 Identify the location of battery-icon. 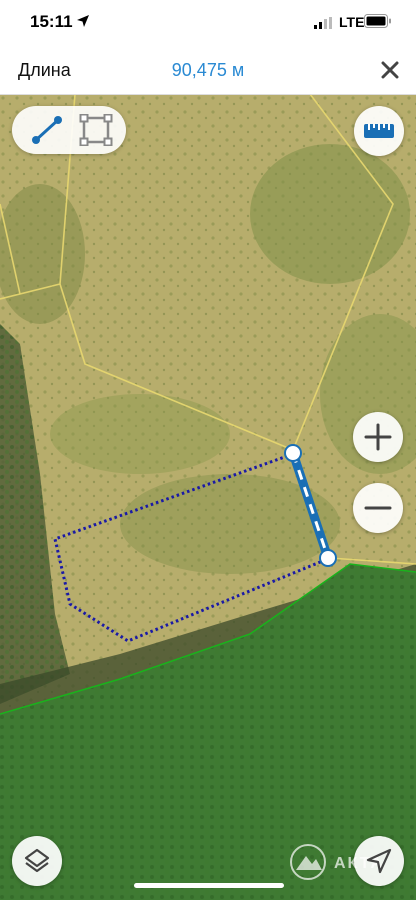
(377, 21).